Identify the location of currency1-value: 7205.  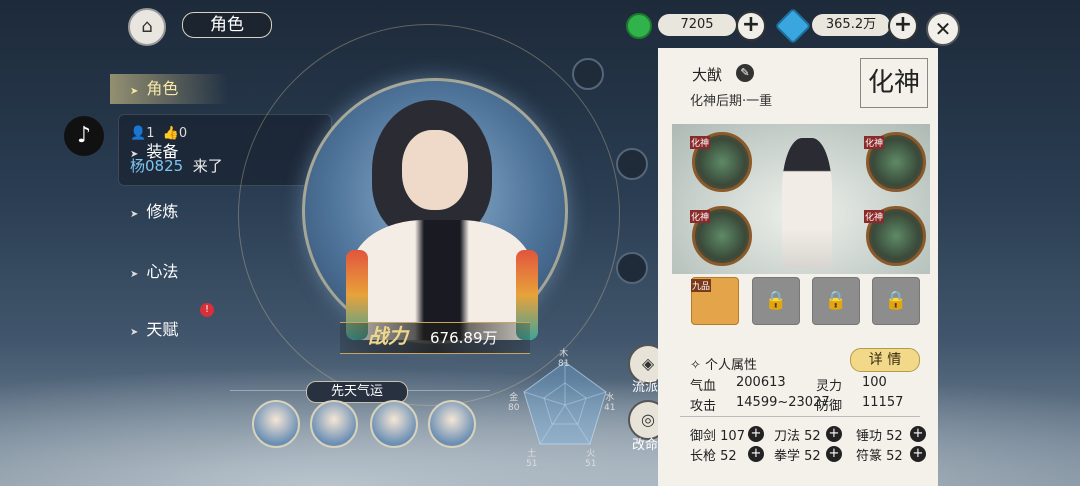
(697, 25).